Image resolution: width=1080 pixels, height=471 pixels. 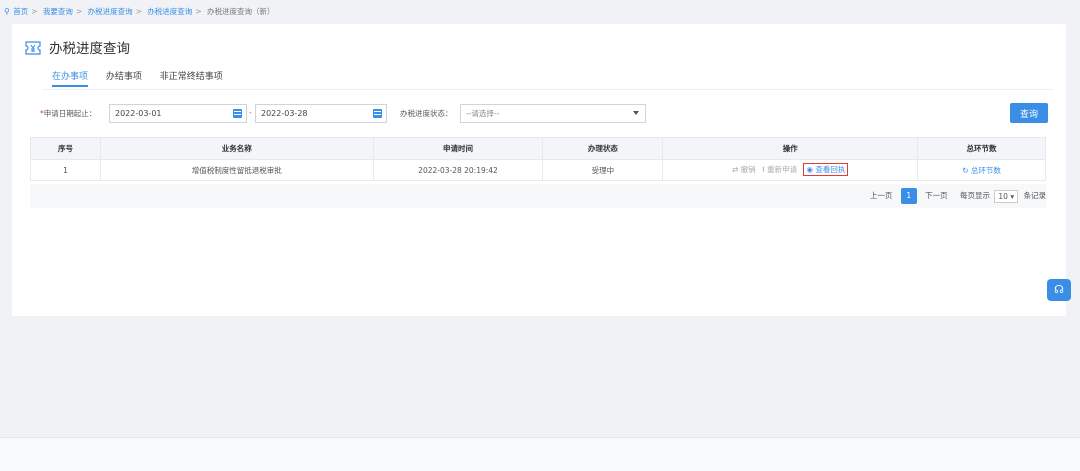 I want to click on tab-abnormal-terminated: 非正常终结事项, so click(x=191, y=78).